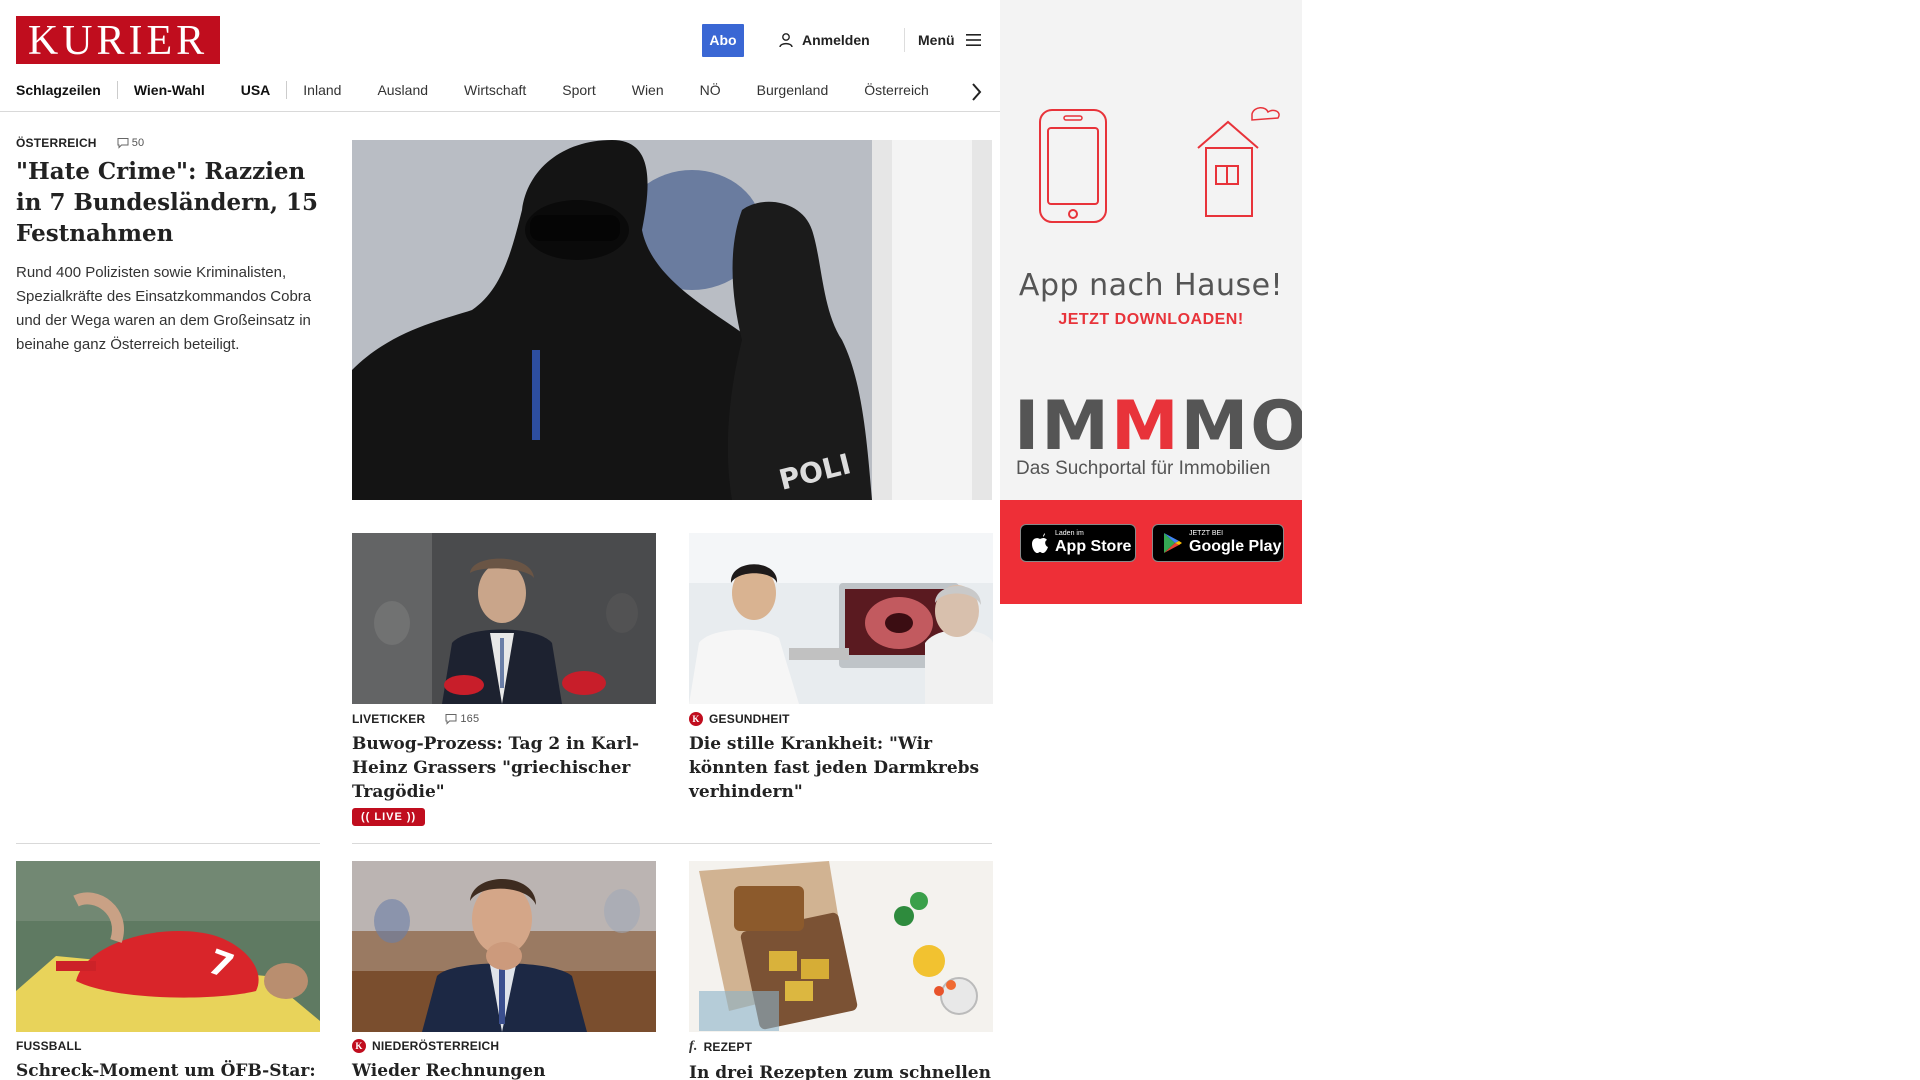 The height and width of the screenshot is (1080, 1920). Describe the element at coordinates (710, 90) in the screenshot. I see `nav-item-noe: NÖ` at that location.